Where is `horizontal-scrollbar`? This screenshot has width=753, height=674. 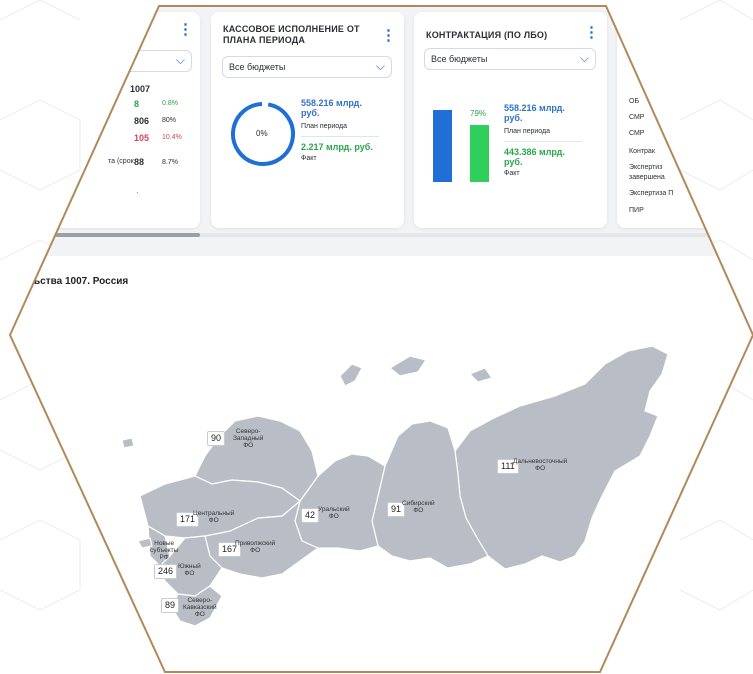 horizontal-scrollbar is located at coordinates (396, 235).